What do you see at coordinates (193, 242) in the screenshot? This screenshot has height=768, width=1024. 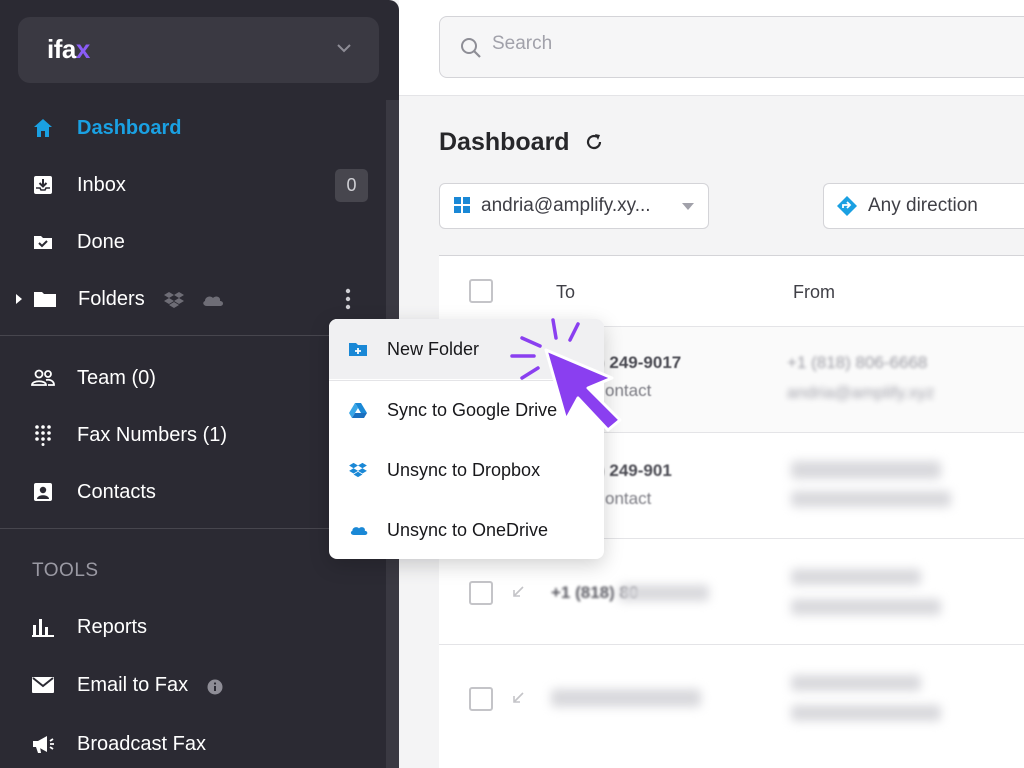 I see `sidebar-item-done: Done` at bounding box center [193, 242].